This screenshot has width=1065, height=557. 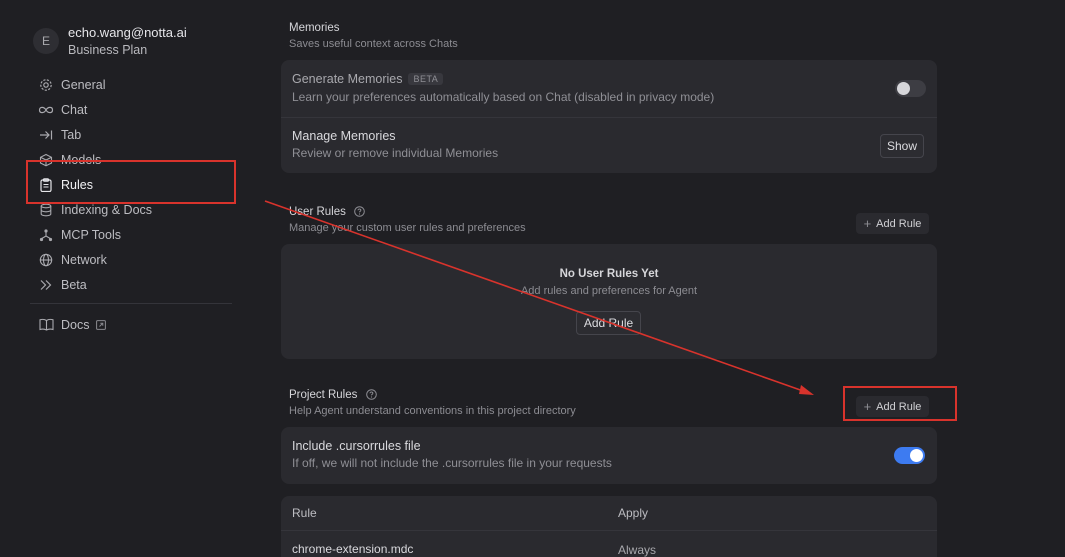 What do you see at coordinates (909, 455) in the screenshot?
I see `include-cursorrules-toggle` at bounding box center [909, 455].